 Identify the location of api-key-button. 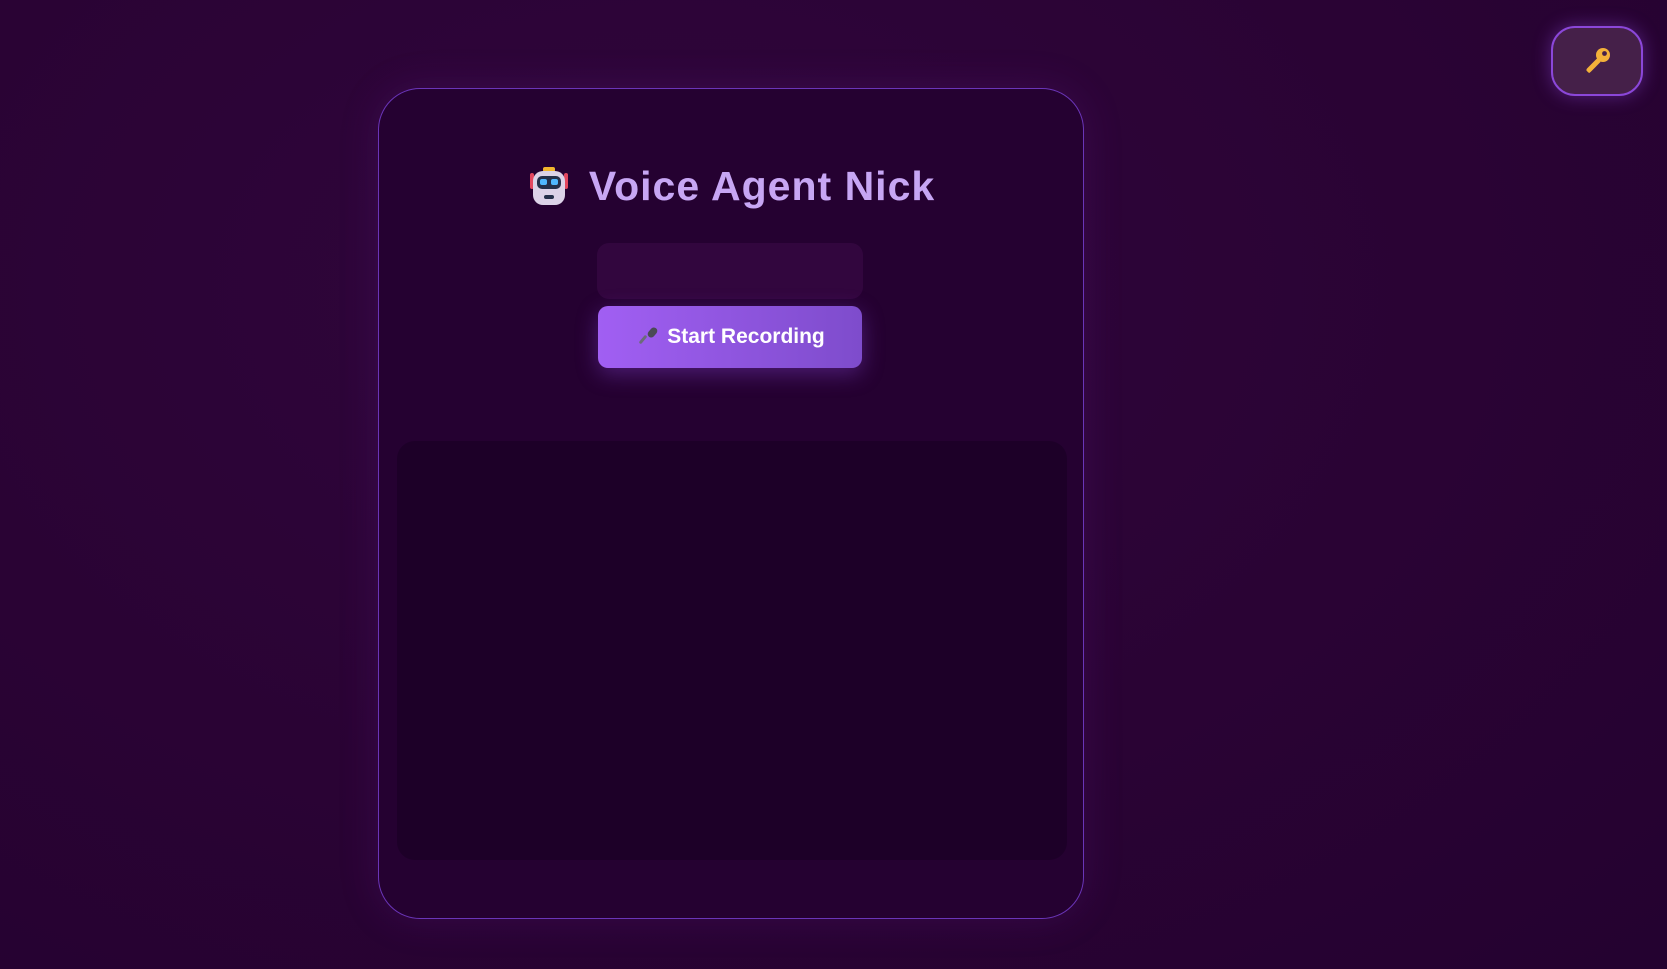
(1597, 61).